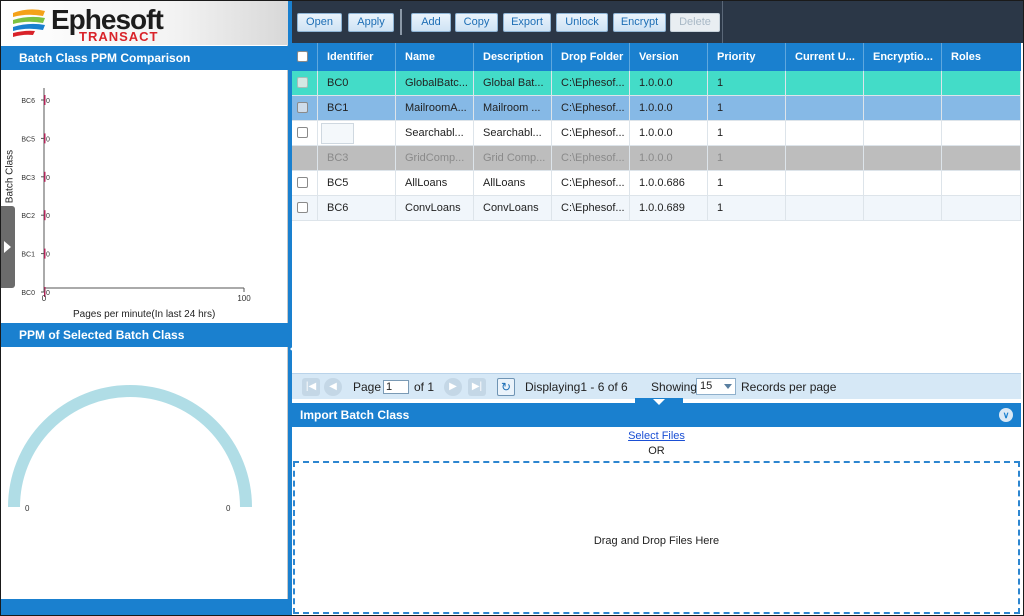 The height and width of the screenshot is (616, 1024). Describe the element at coordinates (639, 22) in the screenshot. I see `encrypt-button: Encrypt` at that location.